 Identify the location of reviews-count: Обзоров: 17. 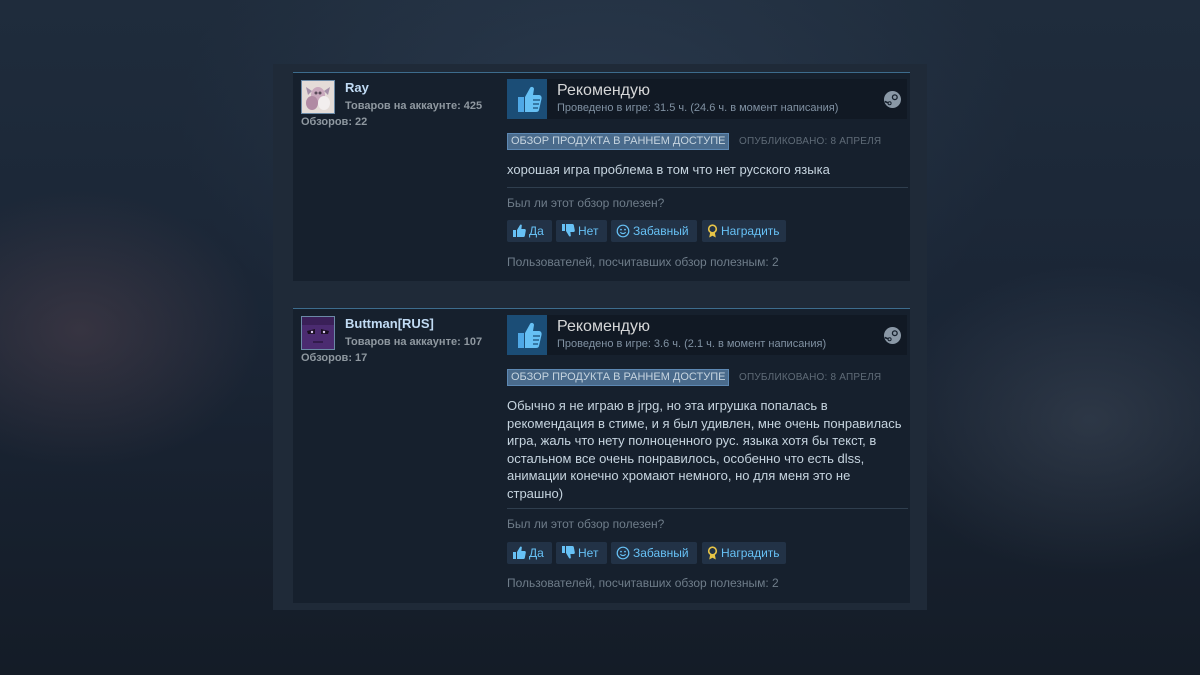
(334, 358).